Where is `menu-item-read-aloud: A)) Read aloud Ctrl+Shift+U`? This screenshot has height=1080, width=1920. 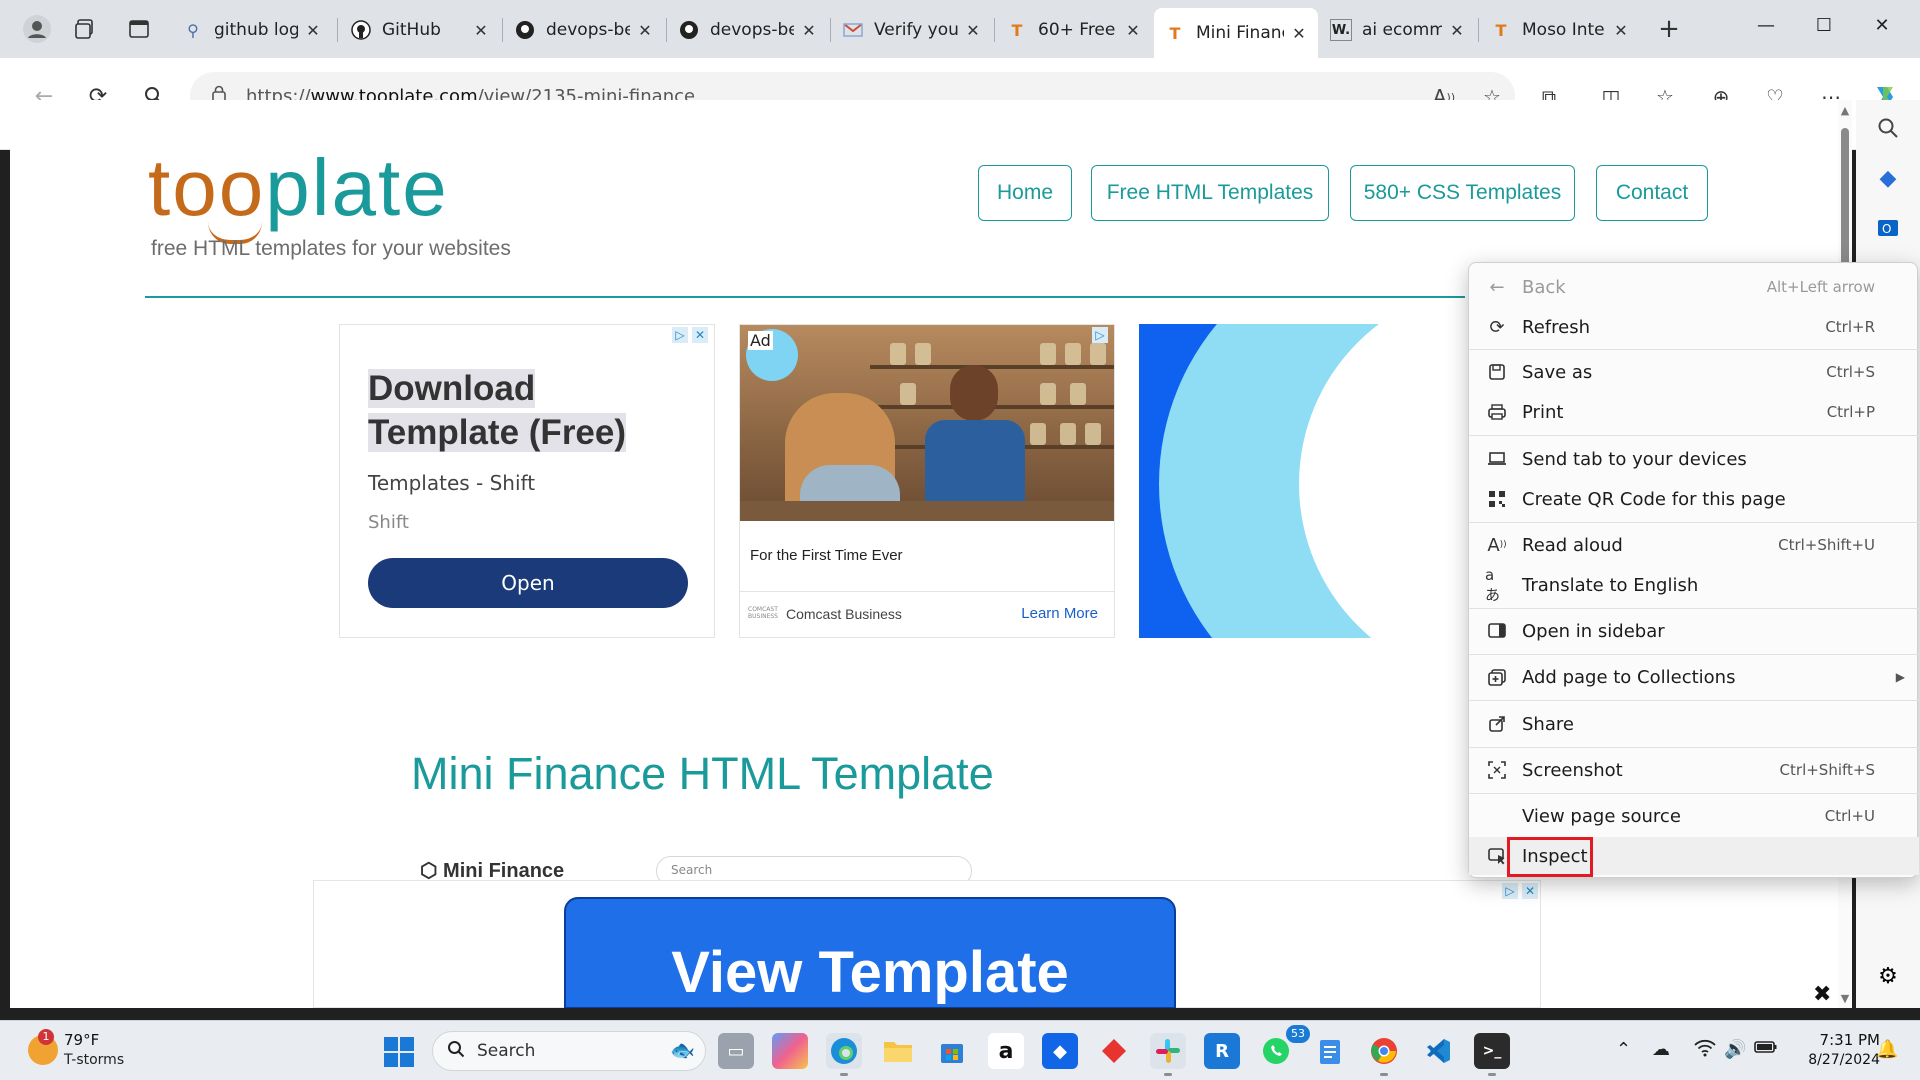 menu-item-read-aloud: A)) Read aloud Ctrl+Shift+U is located at coordinates (1694, 545).